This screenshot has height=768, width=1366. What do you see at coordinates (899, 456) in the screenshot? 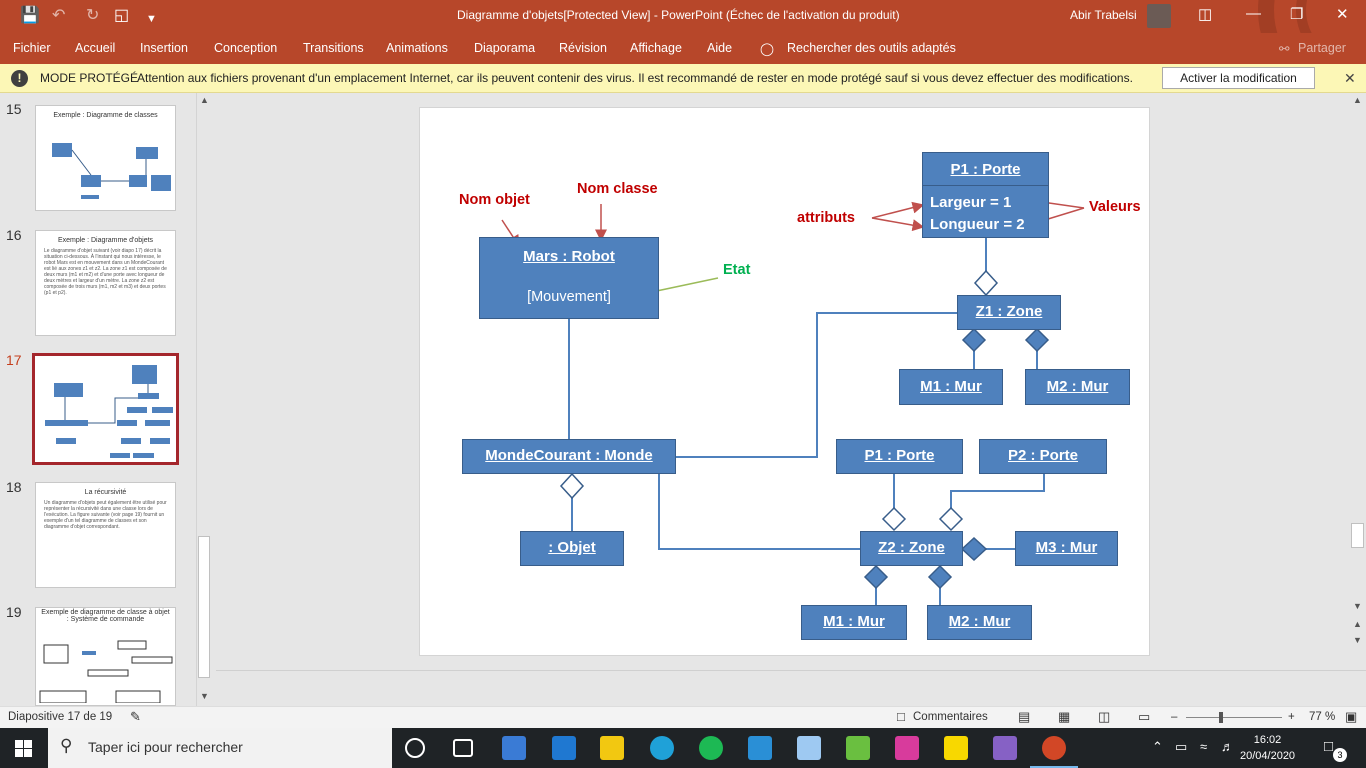
I see `object-p1-porte: P1 : Porte` at bounding box center [899, 456].